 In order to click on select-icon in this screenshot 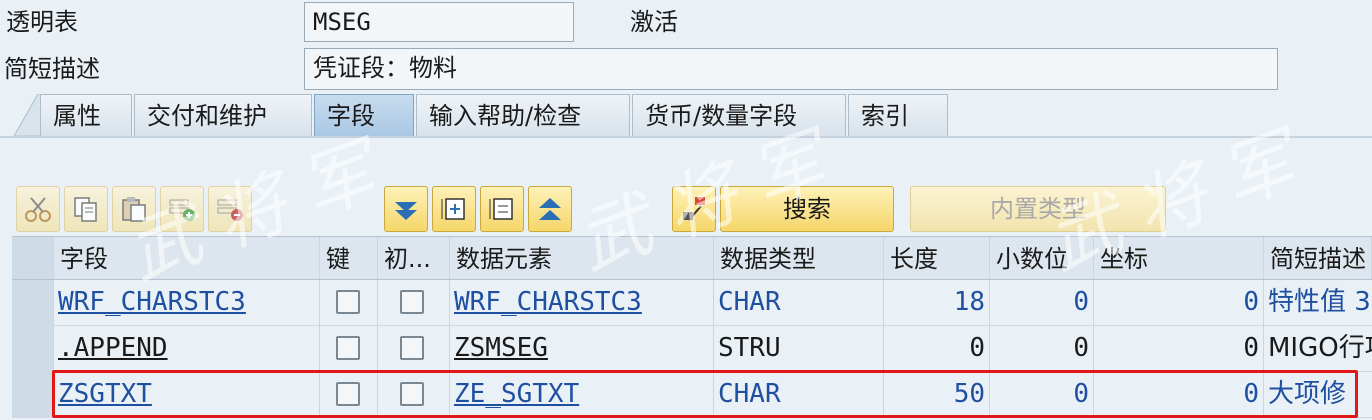, I will do `click(501, 209)`.